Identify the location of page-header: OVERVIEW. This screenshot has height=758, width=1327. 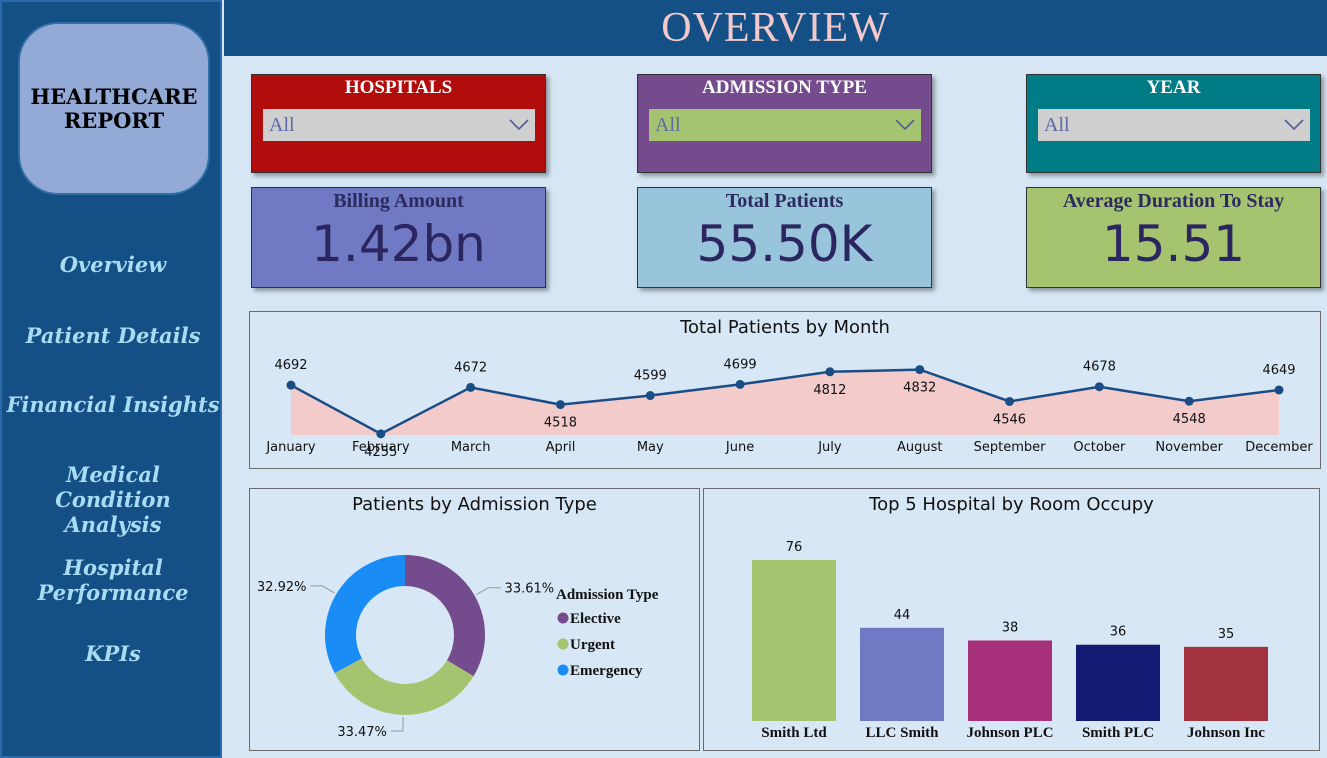
(775, 28).